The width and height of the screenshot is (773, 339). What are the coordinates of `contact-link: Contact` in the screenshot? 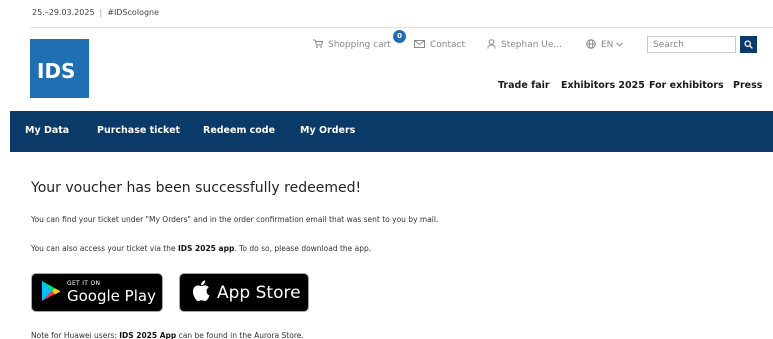 It's located at (439, 45).